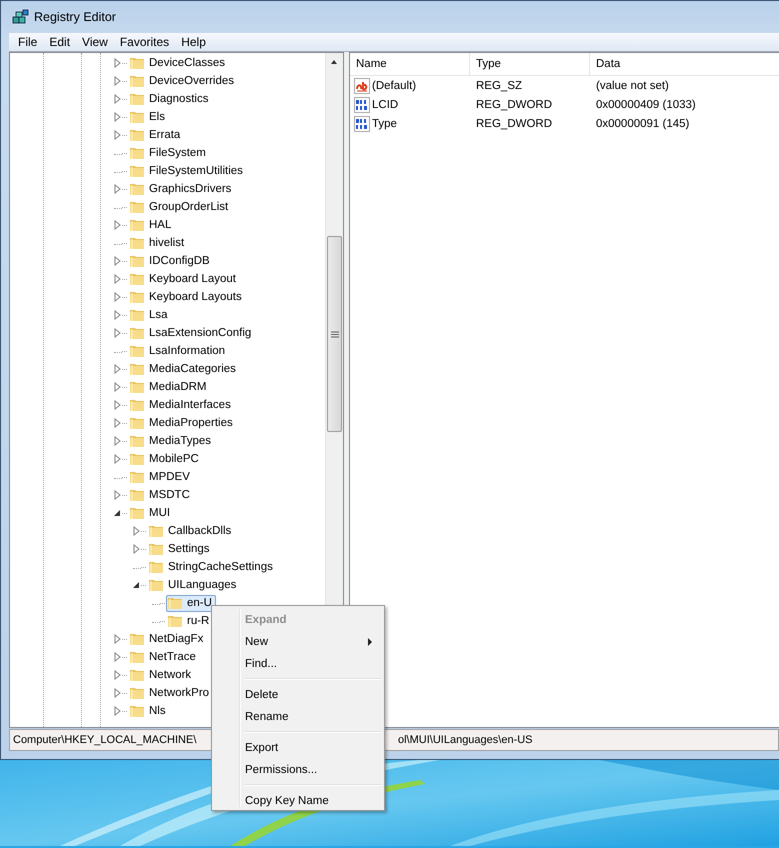 The height and width of the screenshot is (848, 779). I want to click on tree-item: Settings, so click(180, 549).